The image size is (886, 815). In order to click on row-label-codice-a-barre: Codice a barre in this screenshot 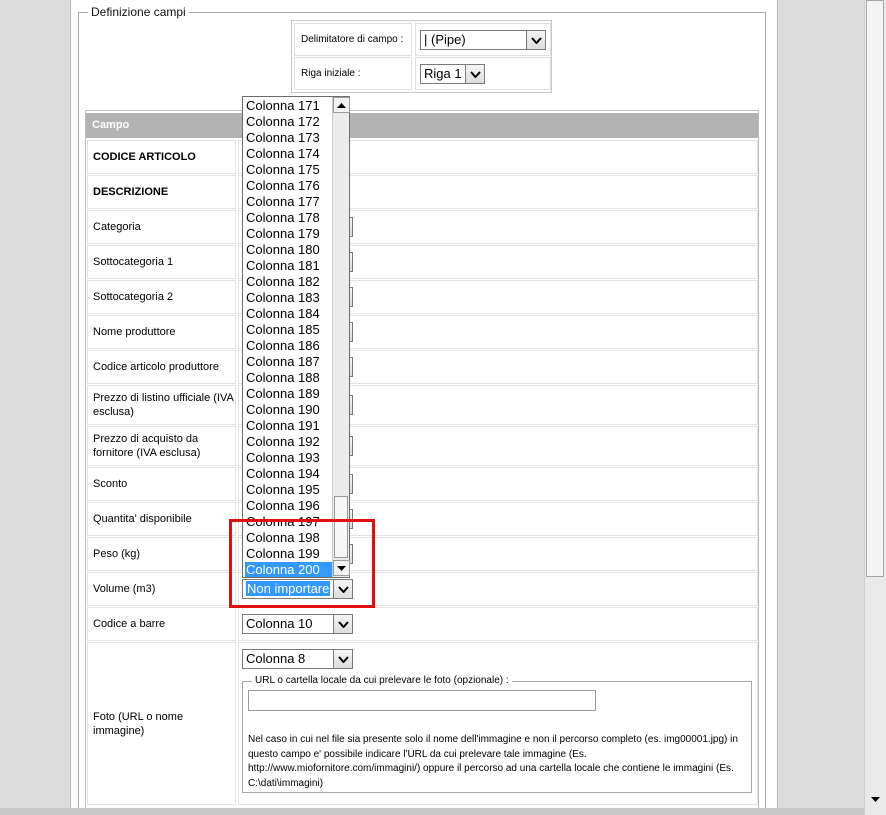, I will do `click(161, 624)`.